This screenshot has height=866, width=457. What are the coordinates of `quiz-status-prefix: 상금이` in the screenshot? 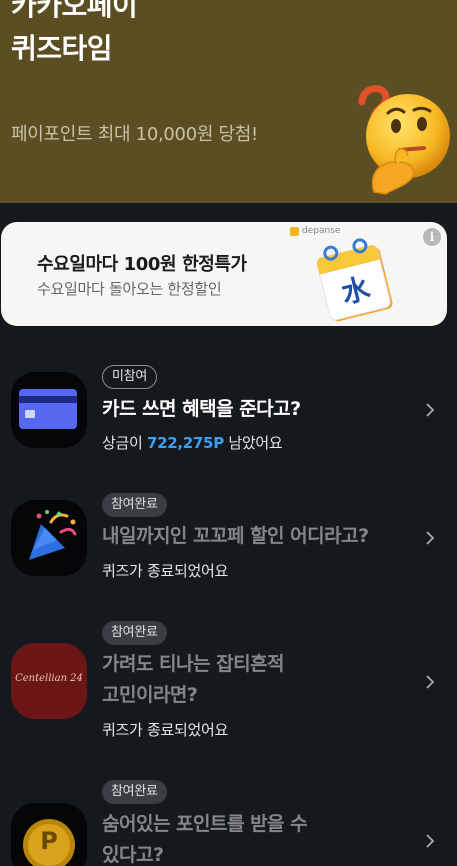 It's located at (124, 443).